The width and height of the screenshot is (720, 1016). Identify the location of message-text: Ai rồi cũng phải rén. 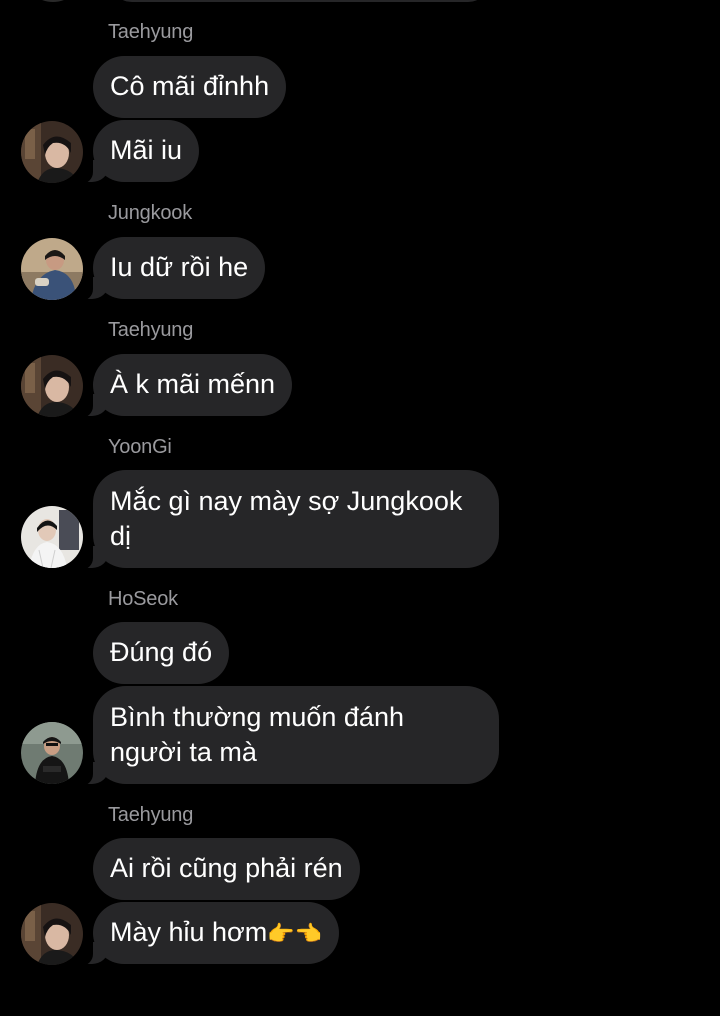
(226, 868).